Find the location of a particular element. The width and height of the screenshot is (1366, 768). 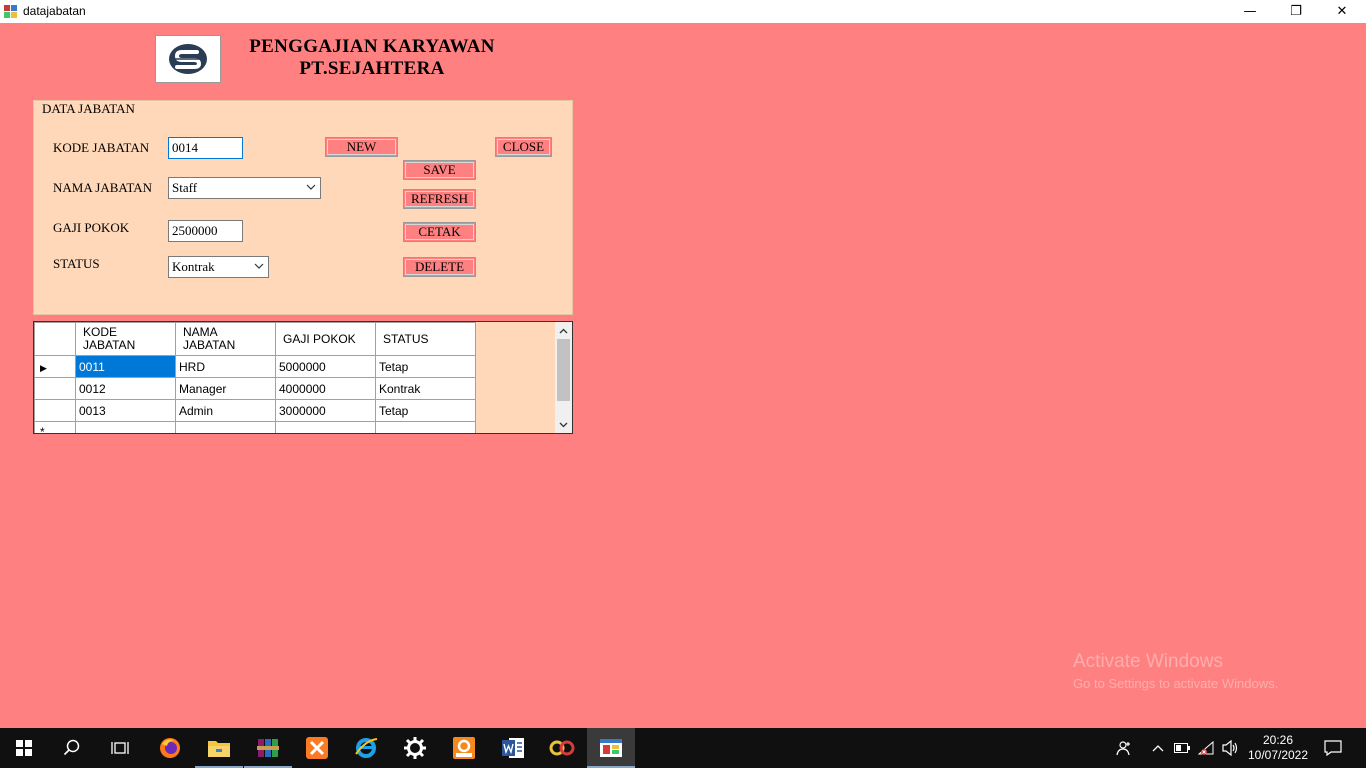

taskbar-datajabatan-app is located at coordinates (611, 748).